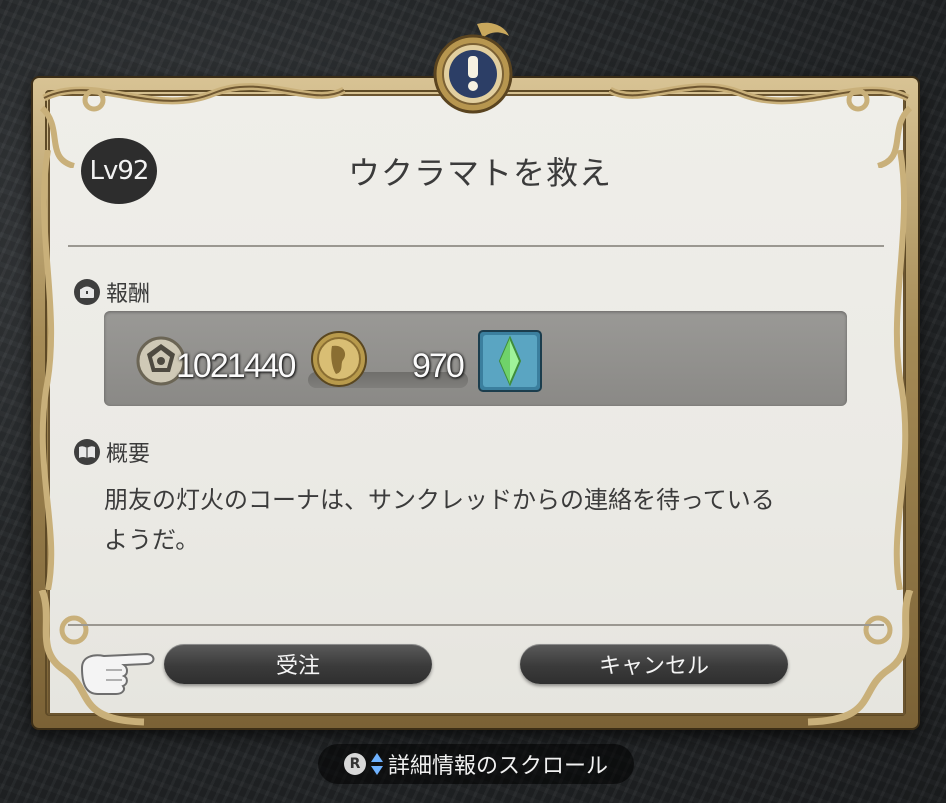 The image size is (946, 803). What do you see at coordinates (497, 766) in the screenshot?
I see `scroll-hint-label: 詳細情報のスクロール` at bounding box center [497, 766].